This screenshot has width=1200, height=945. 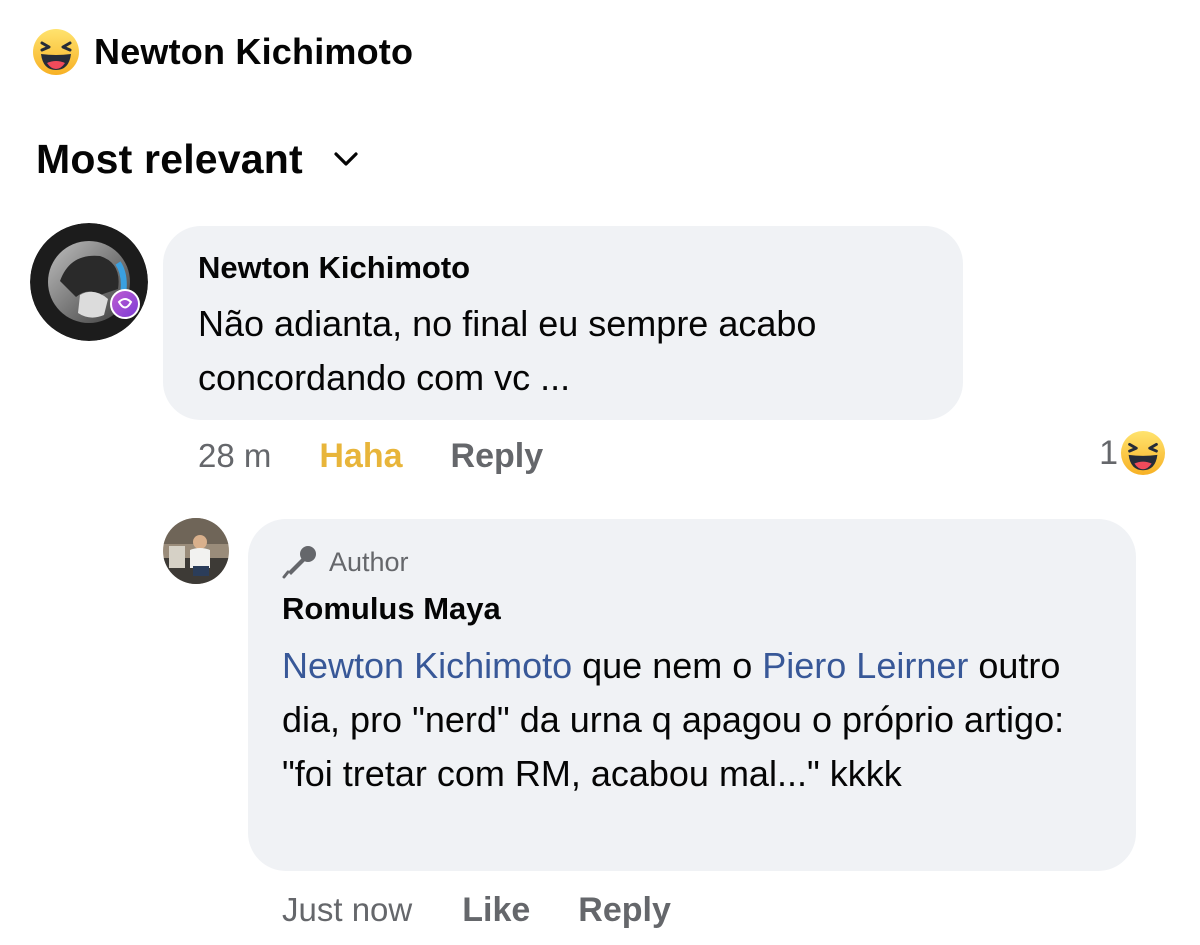 What do you see at coordinates (299, 562) in the screenshot?
I see `microphone-icon` at bounding box center [299, 562].